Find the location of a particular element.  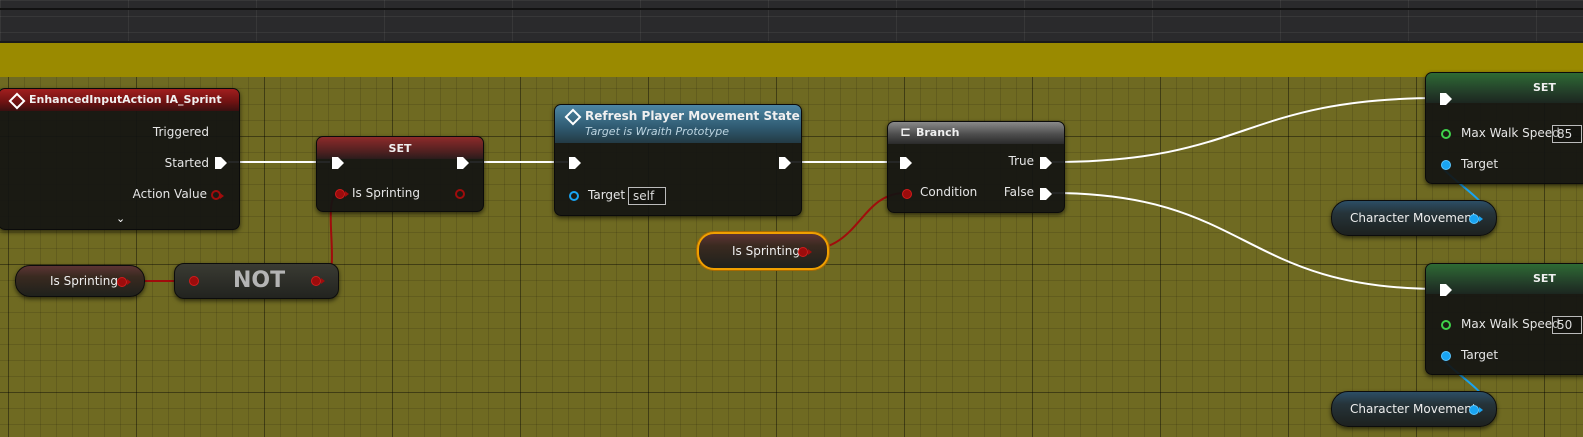

pin-is-sprinting-out is located at coordinates (460, 194).